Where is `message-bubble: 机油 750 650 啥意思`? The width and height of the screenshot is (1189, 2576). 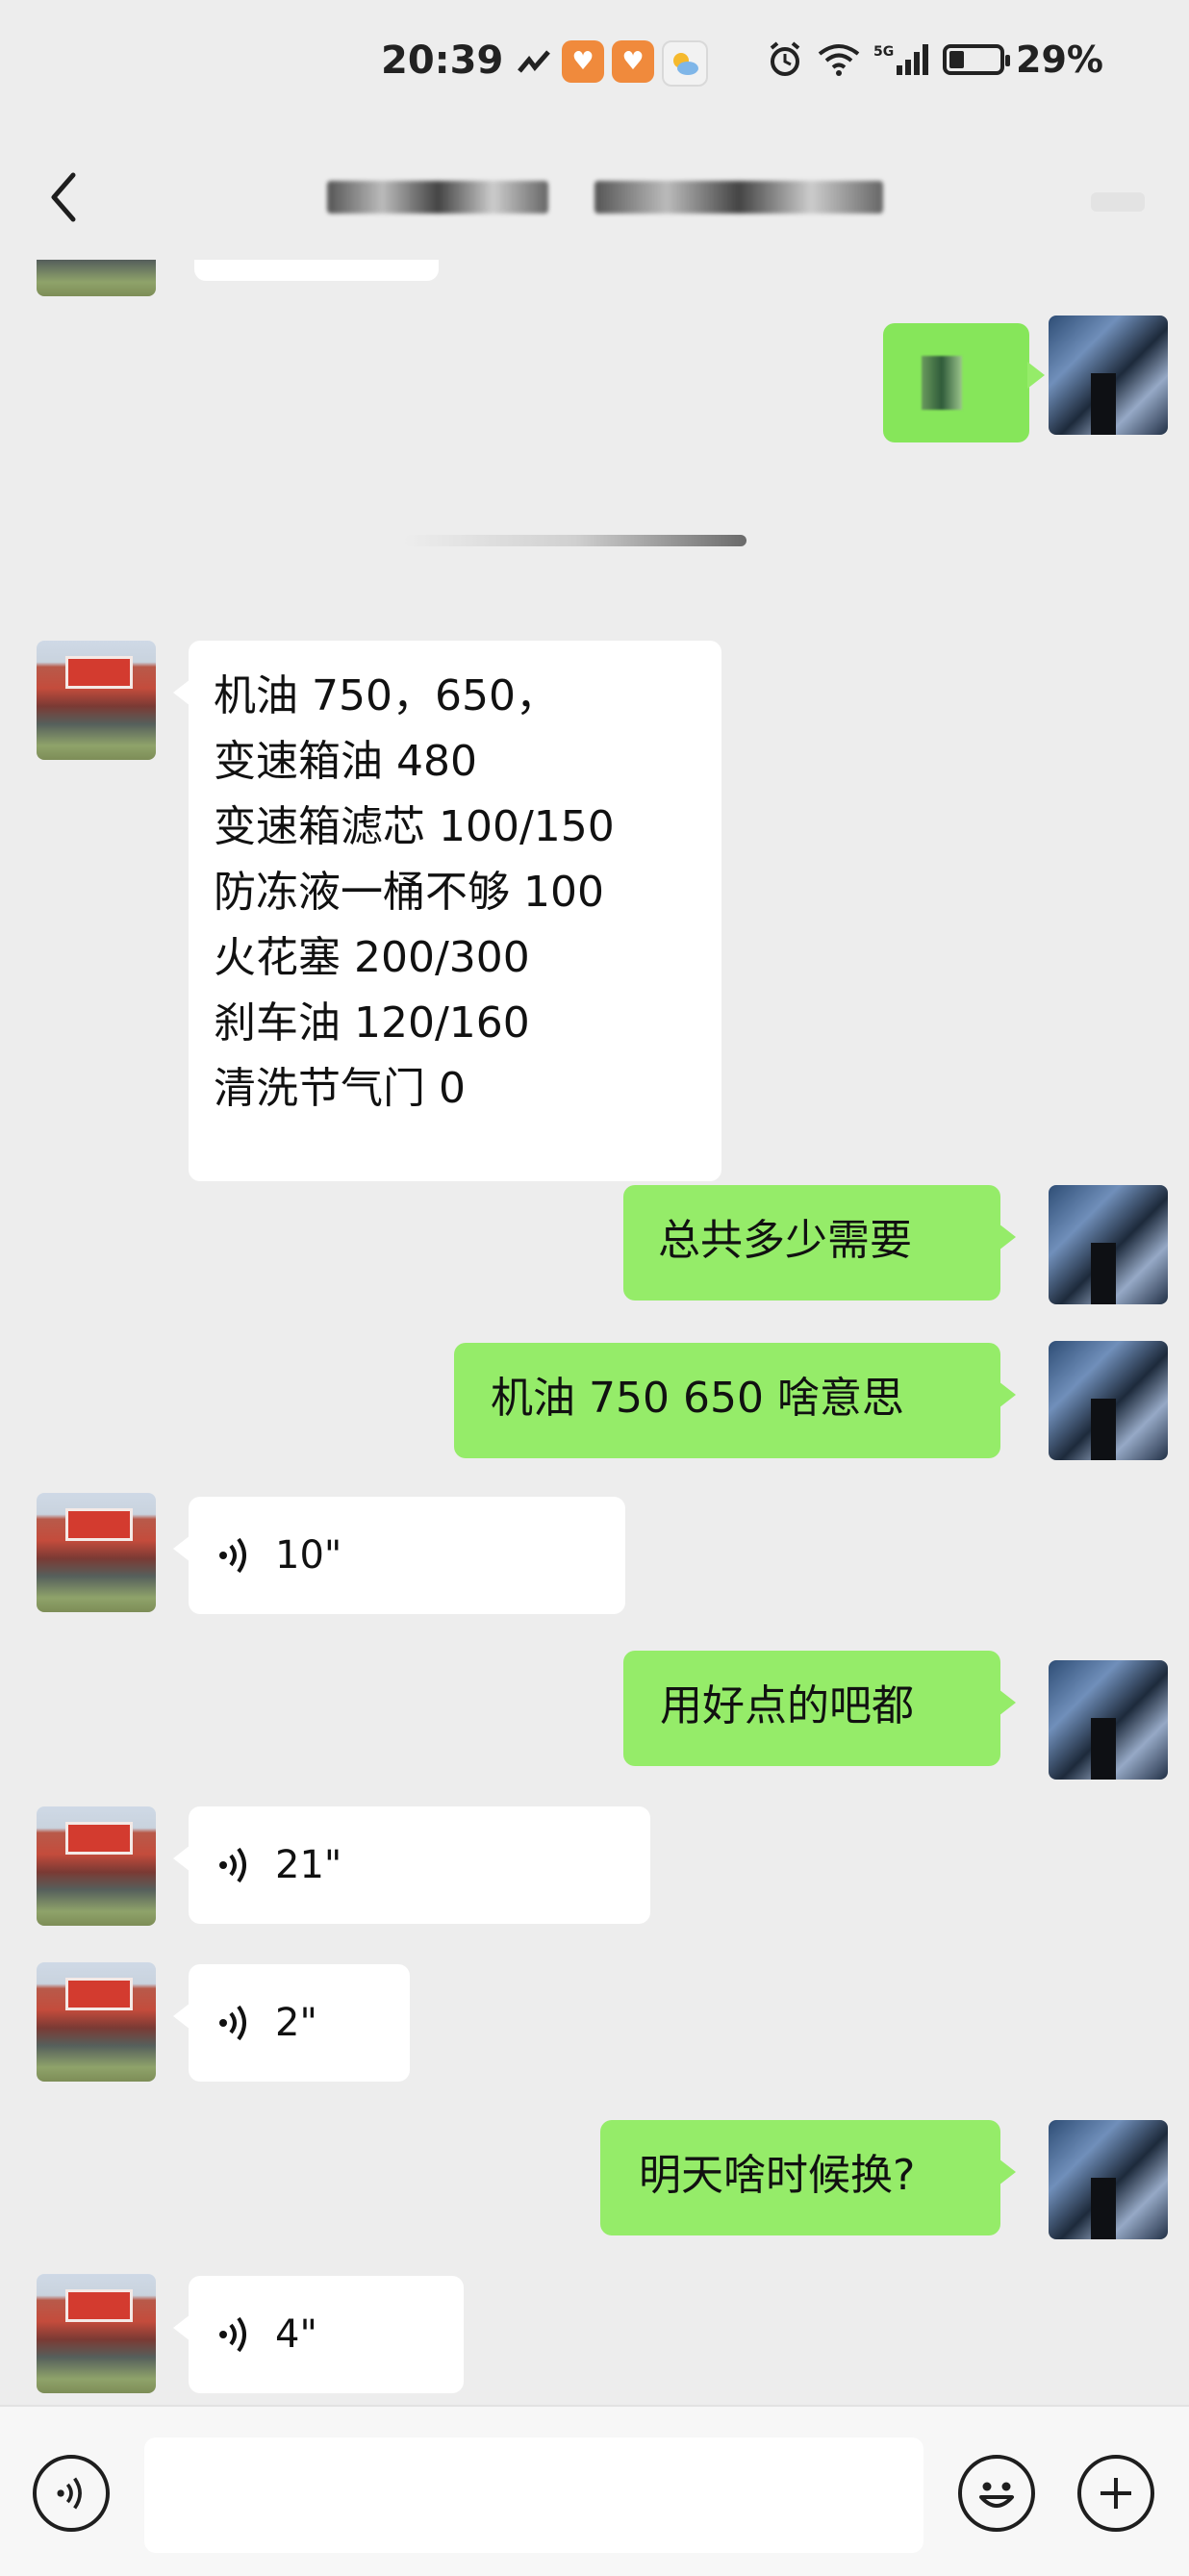
message-bubble: 机油 750 650 啥意思 is located at coordinates (735, 1400).